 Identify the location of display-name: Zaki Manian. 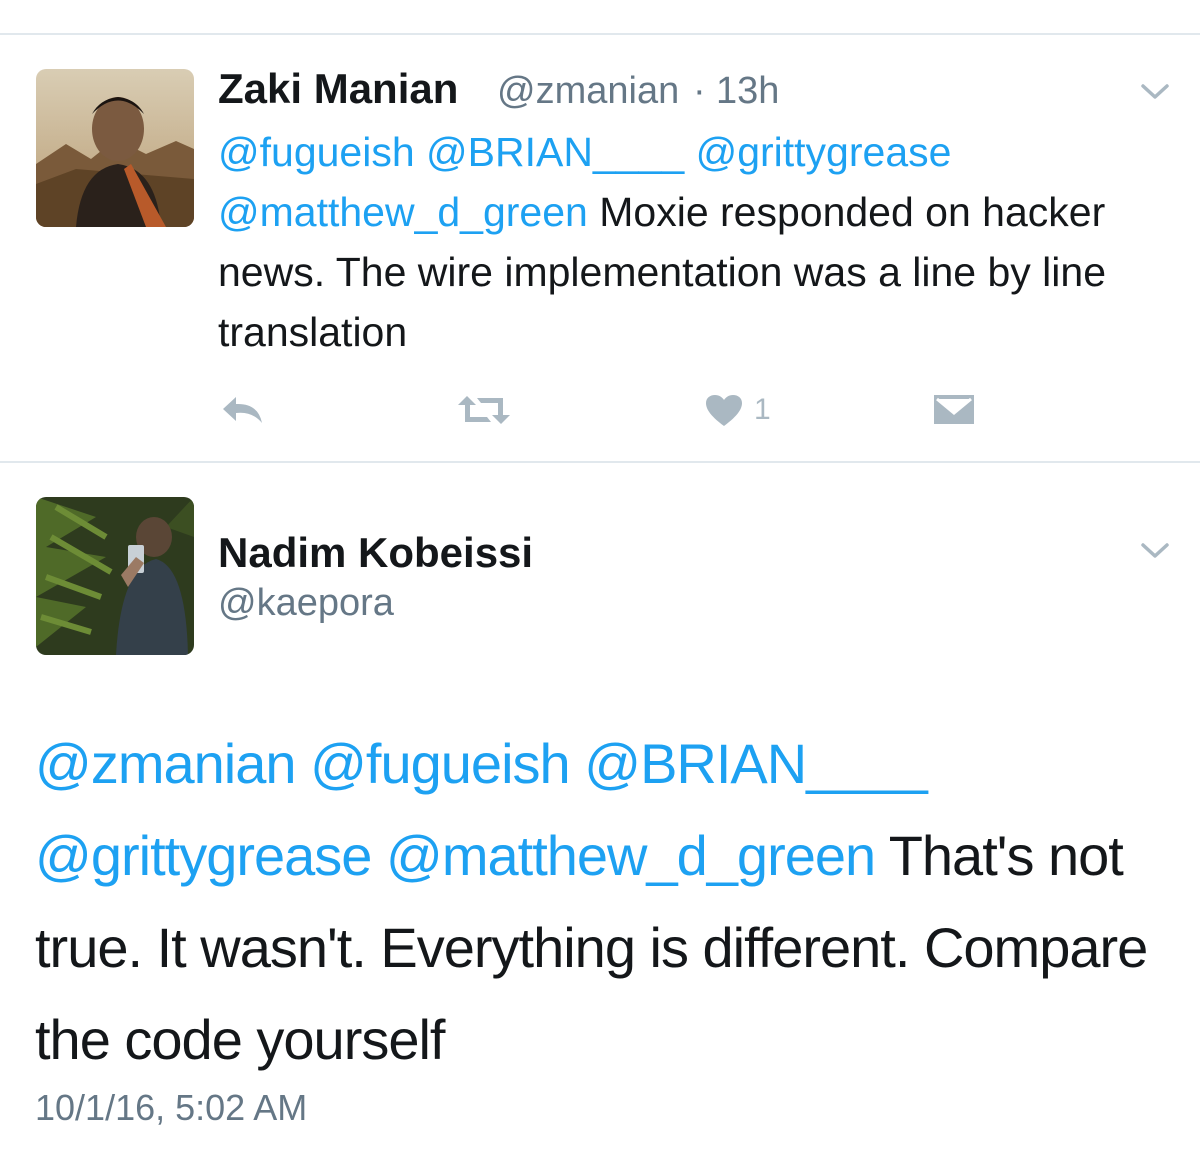
(338, 89).